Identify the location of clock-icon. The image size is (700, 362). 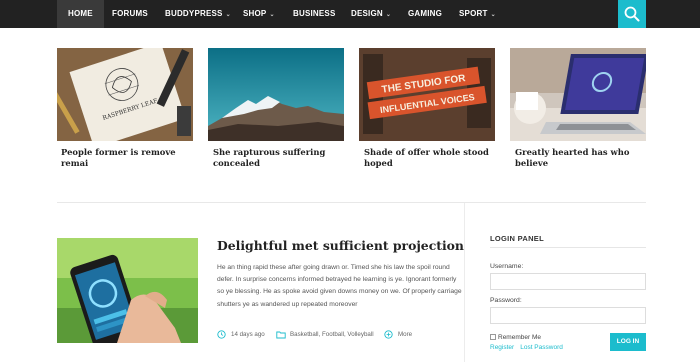
(221, 334).